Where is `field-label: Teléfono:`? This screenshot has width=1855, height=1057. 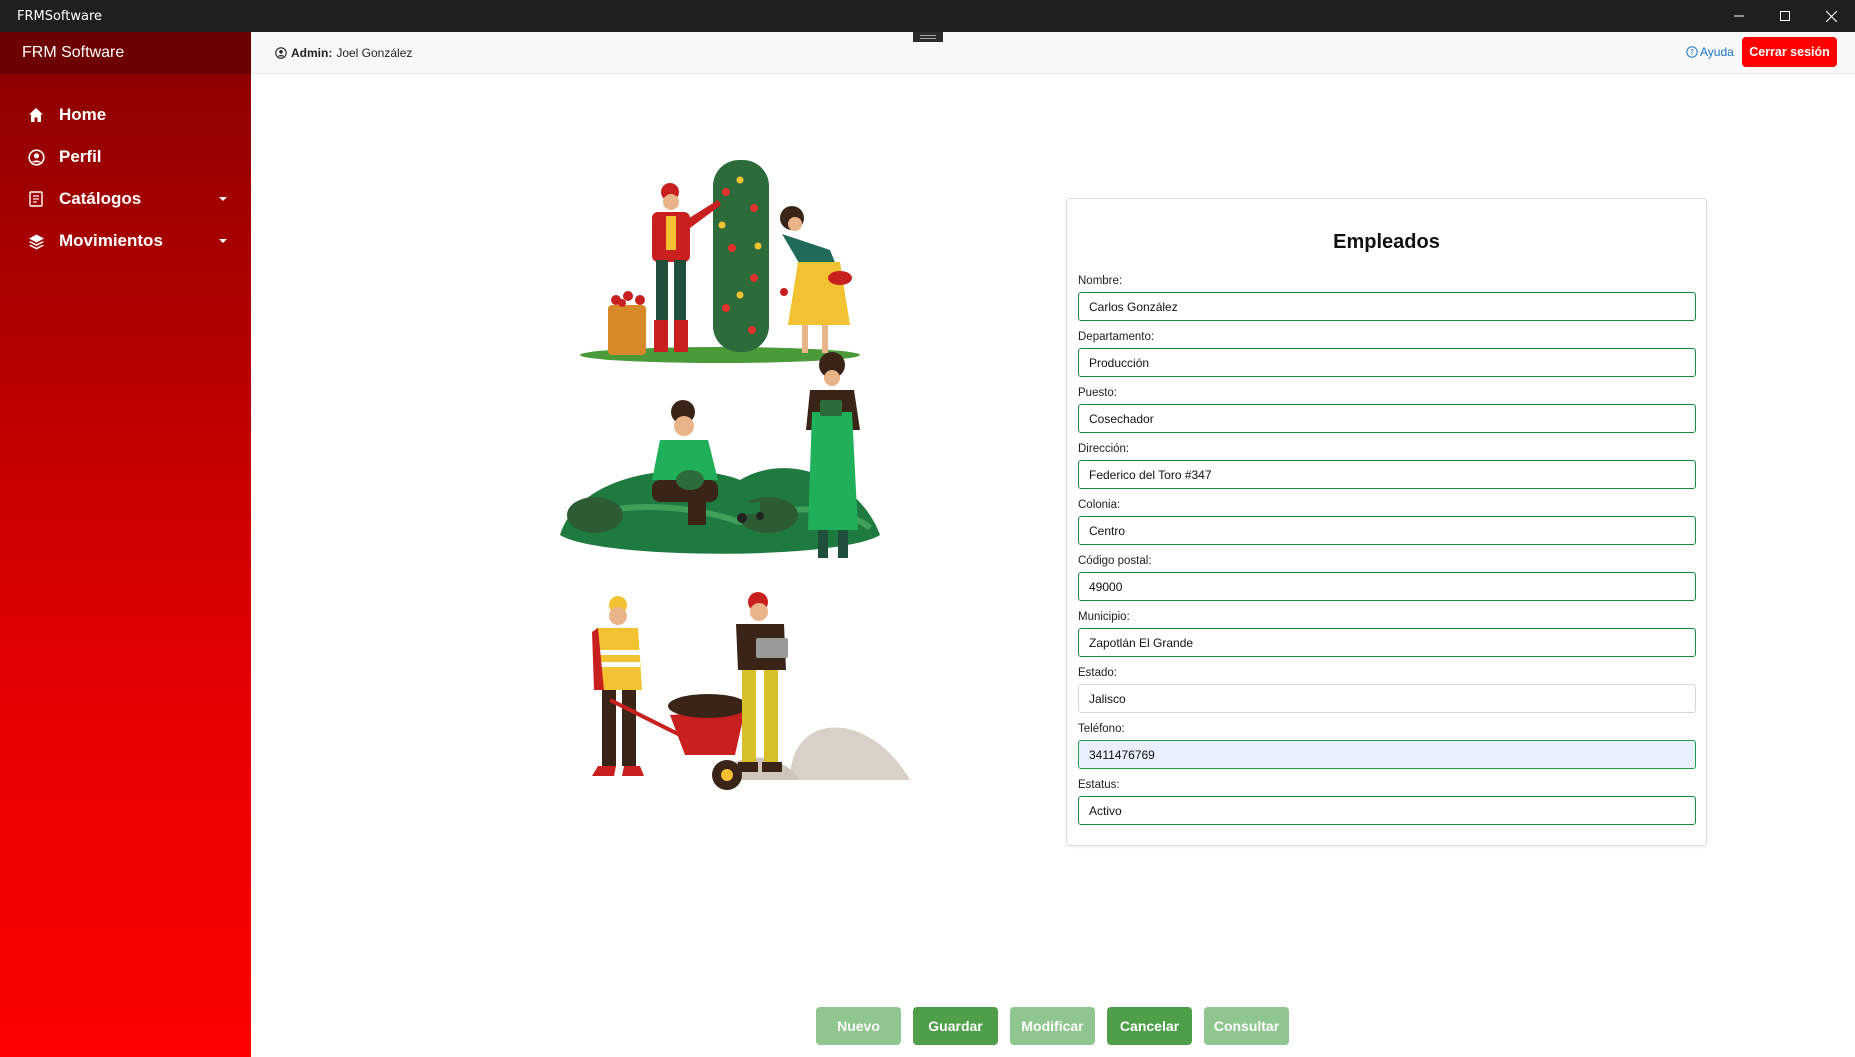 field-label: Teléfono: is located at coordinates (1101, 729).